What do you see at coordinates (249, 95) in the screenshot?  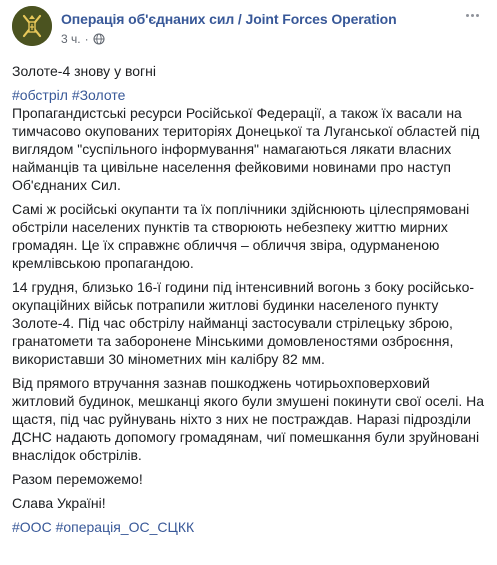 I see `hashtags-top: #обстріл #Золоте` at bounding box center [249, 95].